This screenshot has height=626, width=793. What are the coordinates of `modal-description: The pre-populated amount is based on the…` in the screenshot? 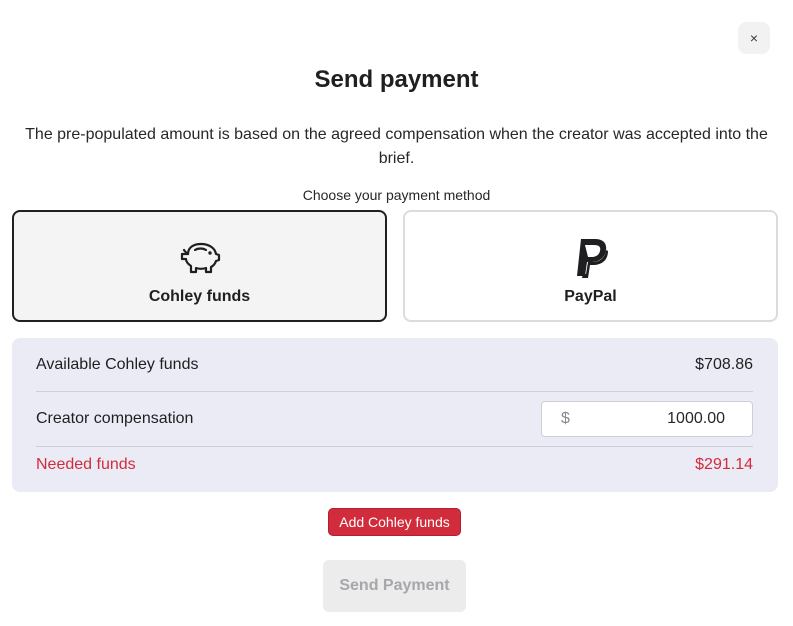 It's located at (396, 146).